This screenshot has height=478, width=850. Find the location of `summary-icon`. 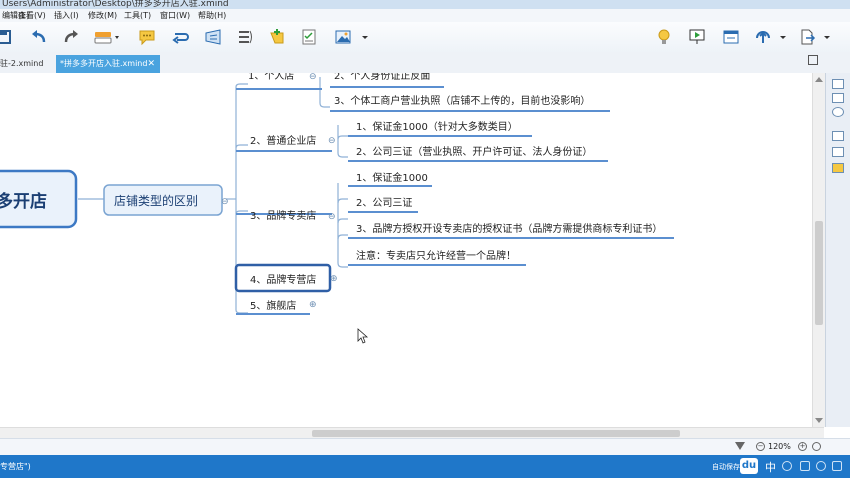

summary-icon is located at coordinates (245, 37).